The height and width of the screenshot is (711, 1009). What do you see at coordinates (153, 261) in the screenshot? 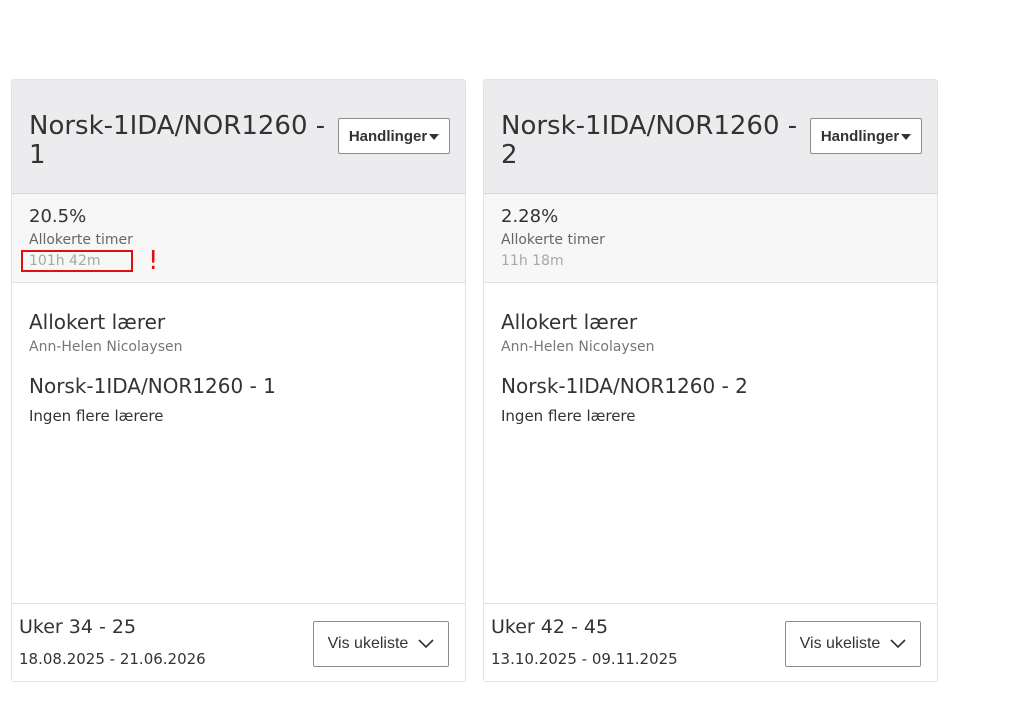
I see `warning-icon: !` at bounding box center [153, 261].